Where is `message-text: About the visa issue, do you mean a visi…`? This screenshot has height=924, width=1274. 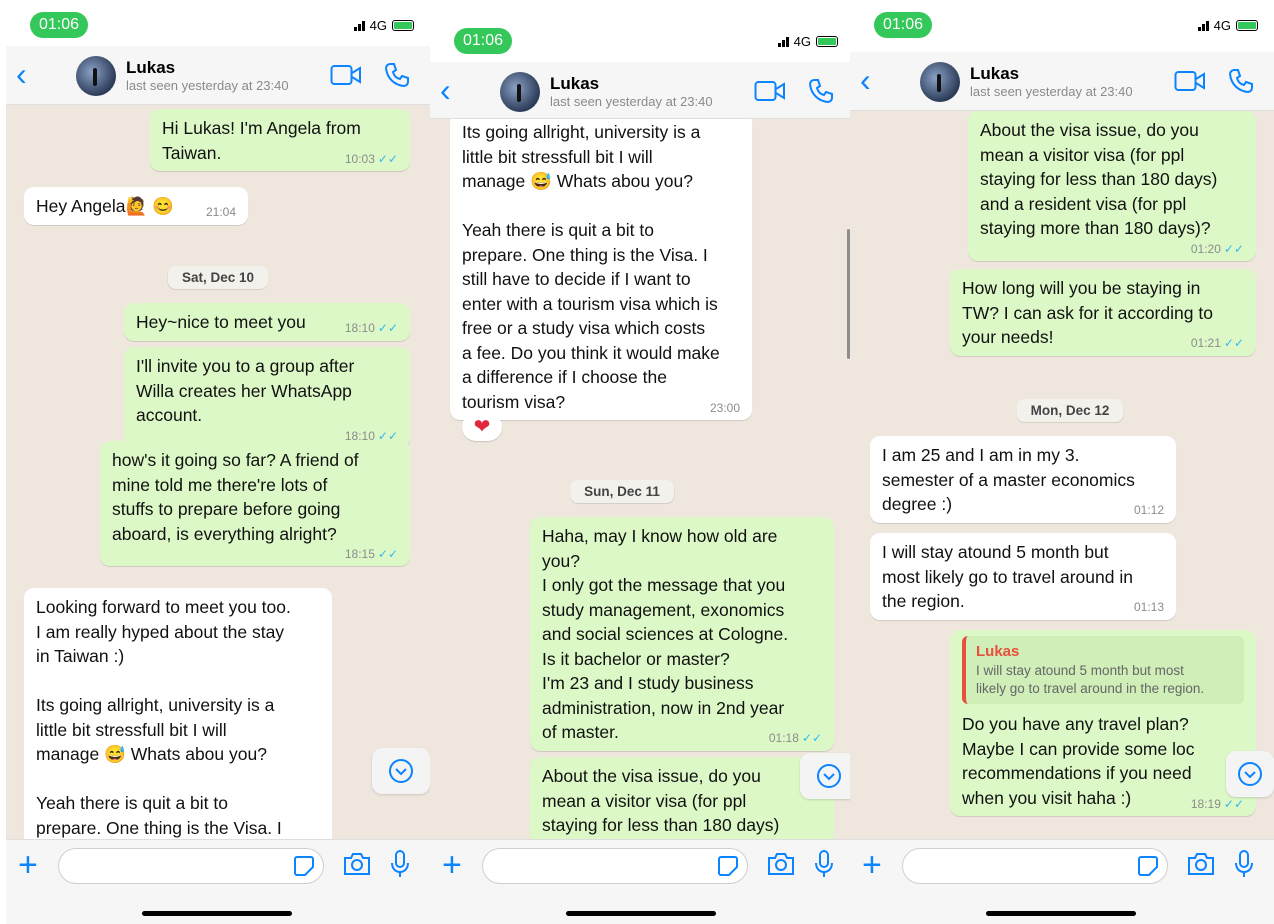 message-text: About the visa issue, do you mean a visi… is located at coordinates (661, 800).